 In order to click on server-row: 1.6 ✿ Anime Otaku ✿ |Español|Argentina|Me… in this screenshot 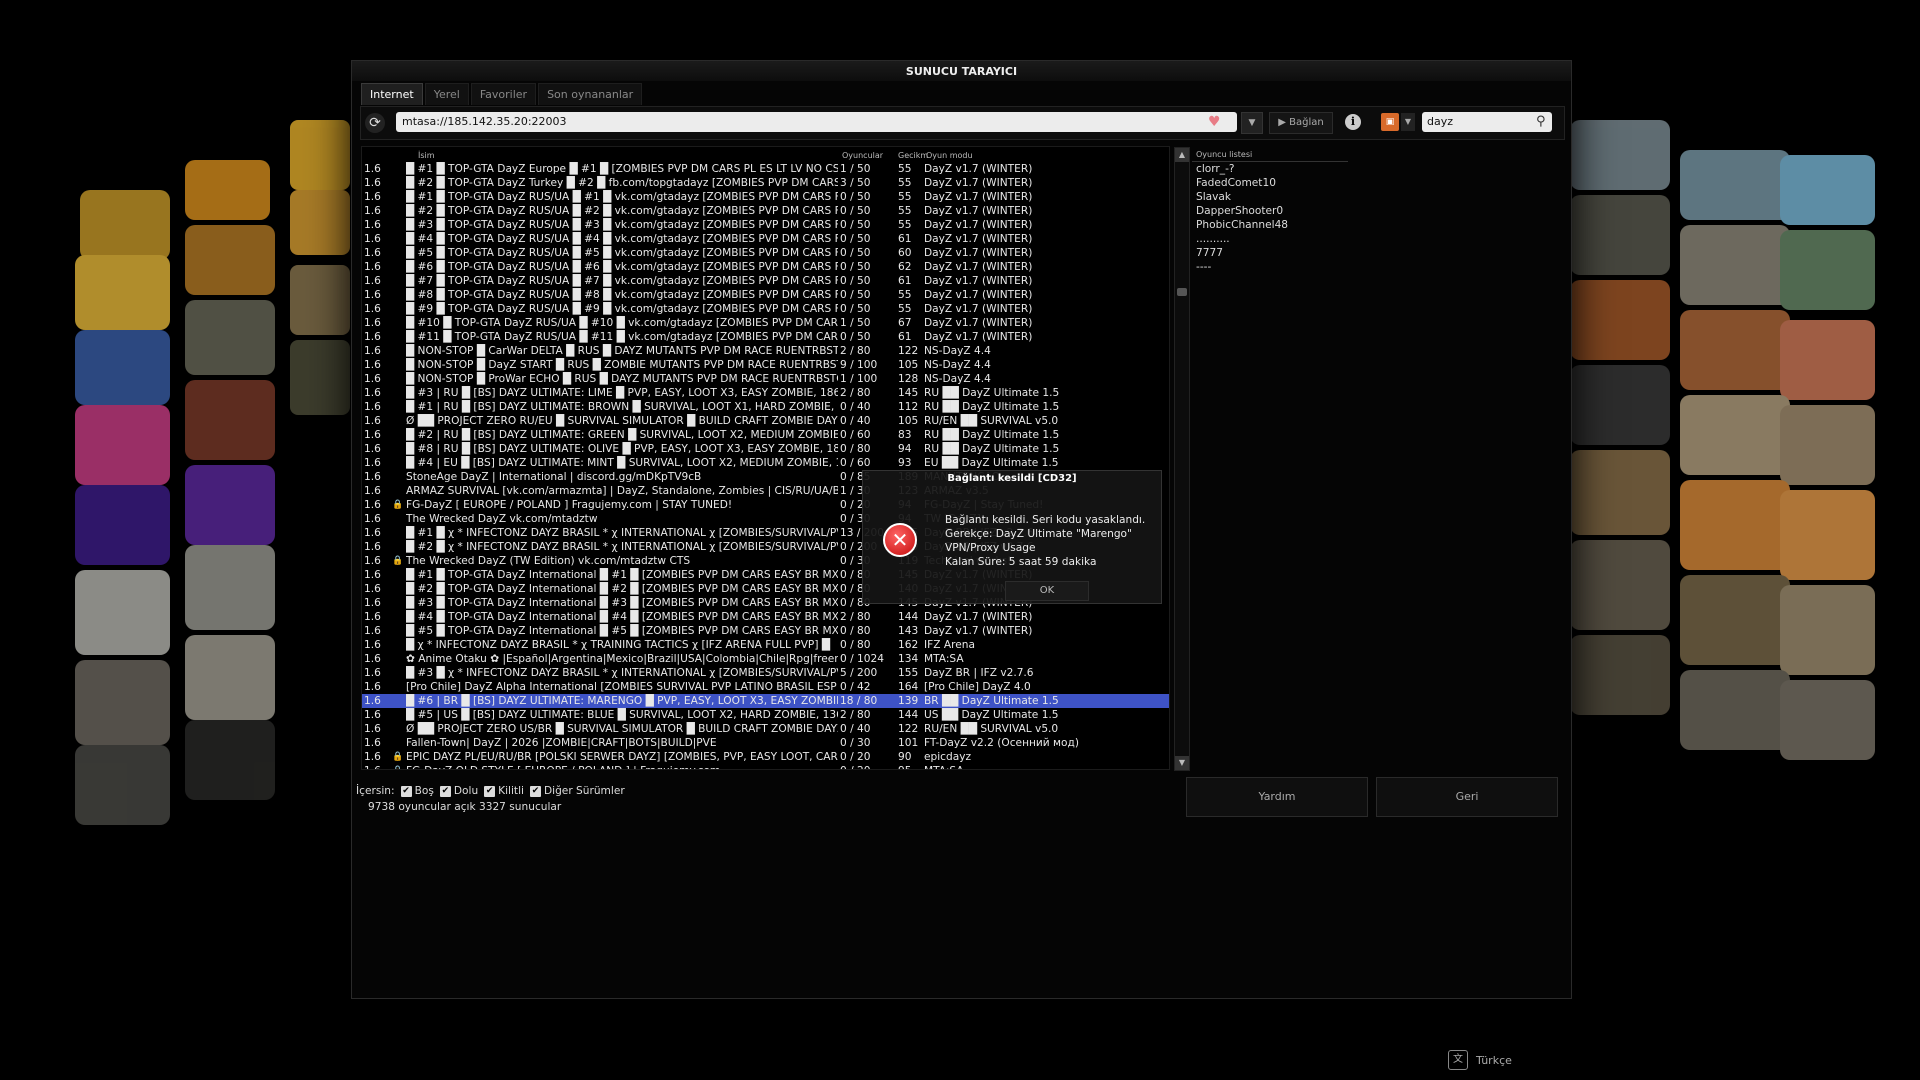, I will do `click(765, 659)`.